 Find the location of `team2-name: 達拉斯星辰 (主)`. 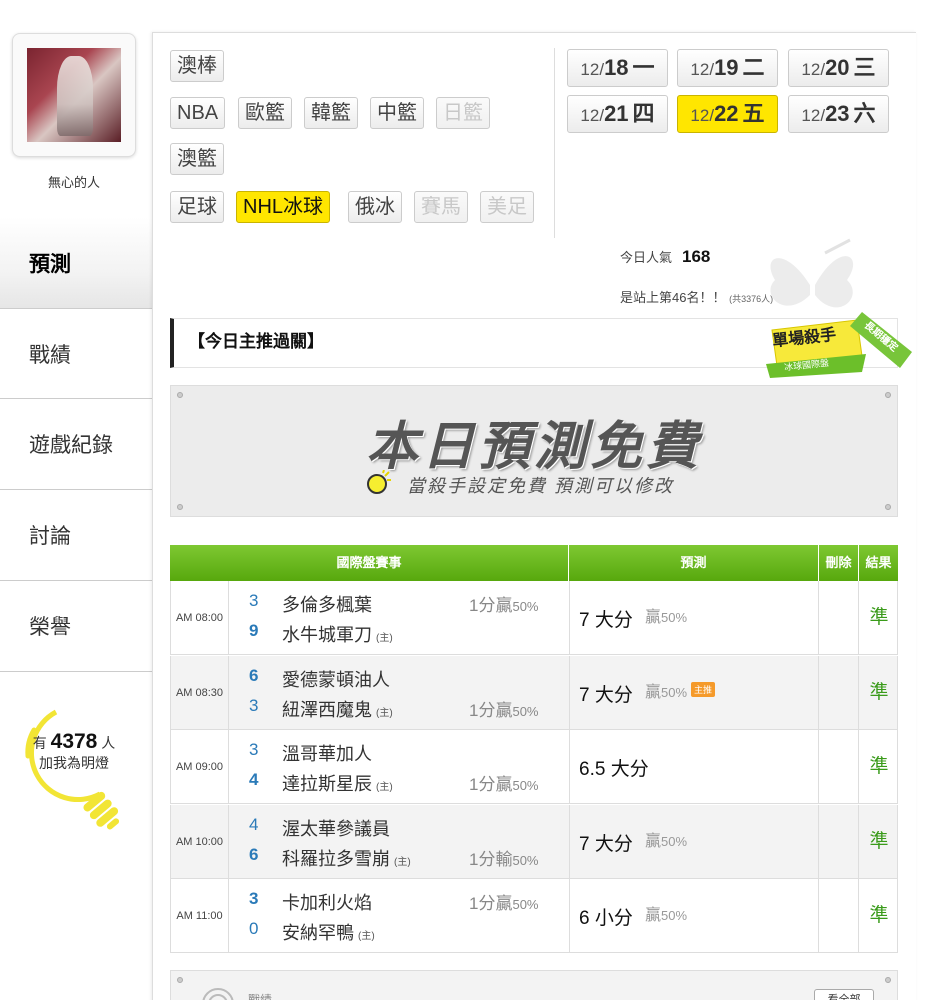

team2-name: 達拉斯星辰 (主) is located at coordinates (337, 783).